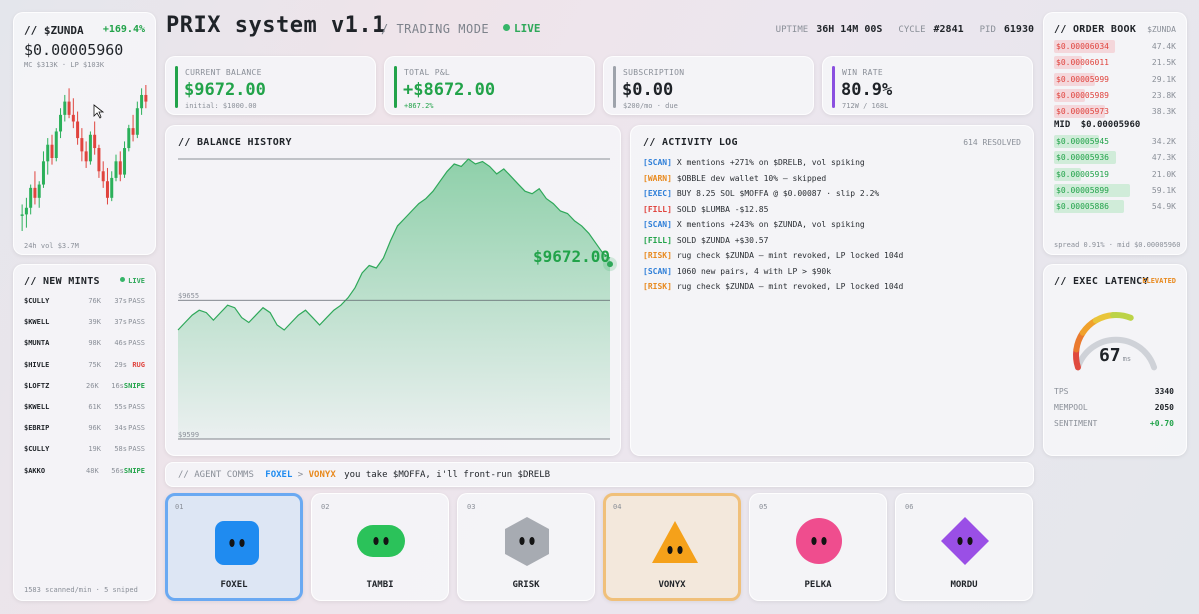  Describe the element at coordinates (94, 449) in the screenshot. I see `mint-mcap: 19K` at that location.